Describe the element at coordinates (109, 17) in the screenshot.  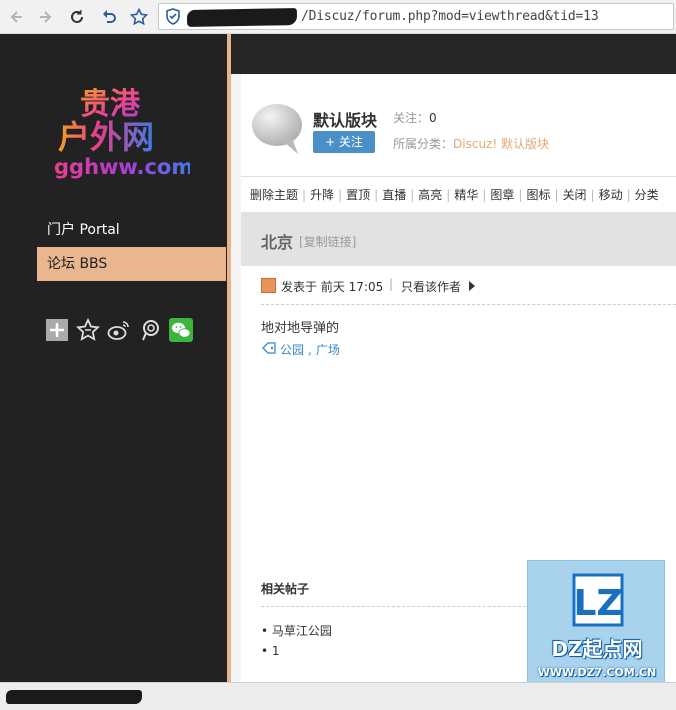
I see `undo-icon` at that location.